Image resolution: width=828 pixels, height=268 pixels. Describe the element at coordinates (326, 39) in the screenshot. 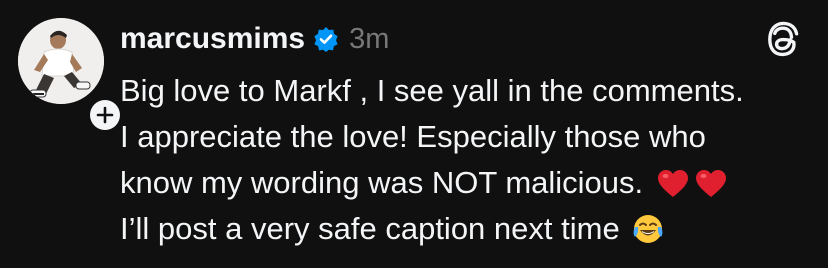

I see `verified-badge-icon` at that location.